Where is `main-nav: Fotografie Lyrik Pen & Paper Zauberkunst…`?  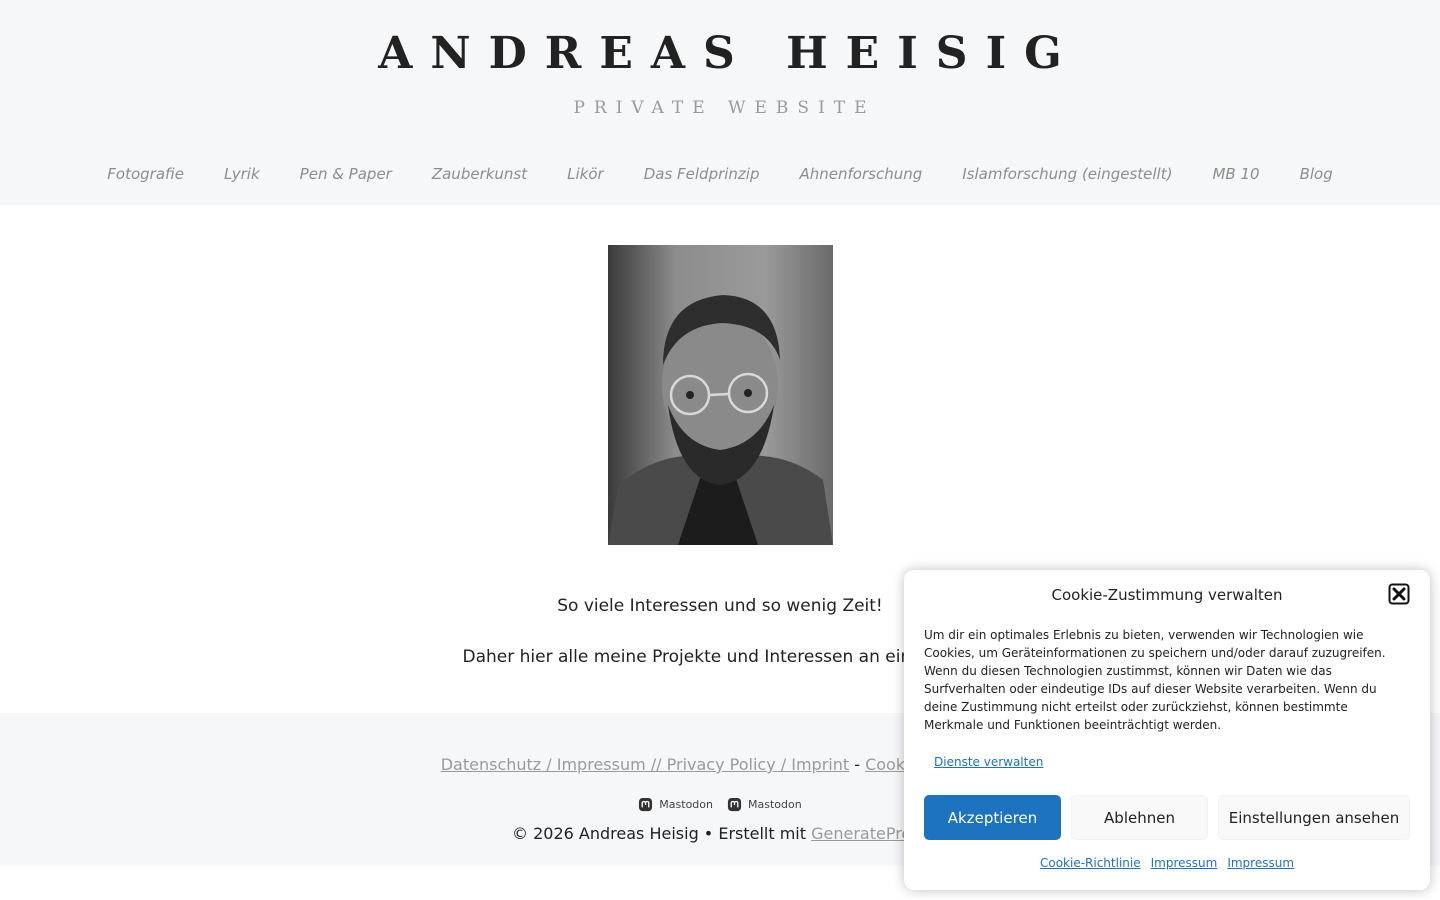 main-nav: Fotografie Lyrik Pen & Paper Zauberkunst… is located at coordinates (720, 175).